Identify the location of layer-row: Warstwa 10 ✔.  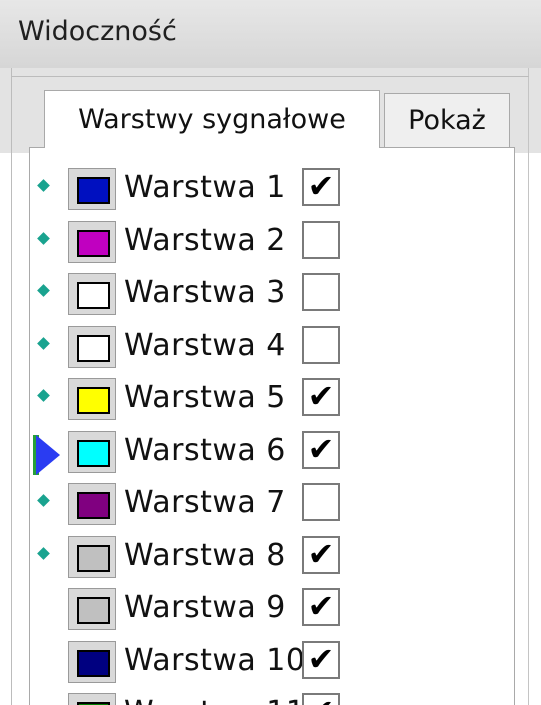
(270, 659).